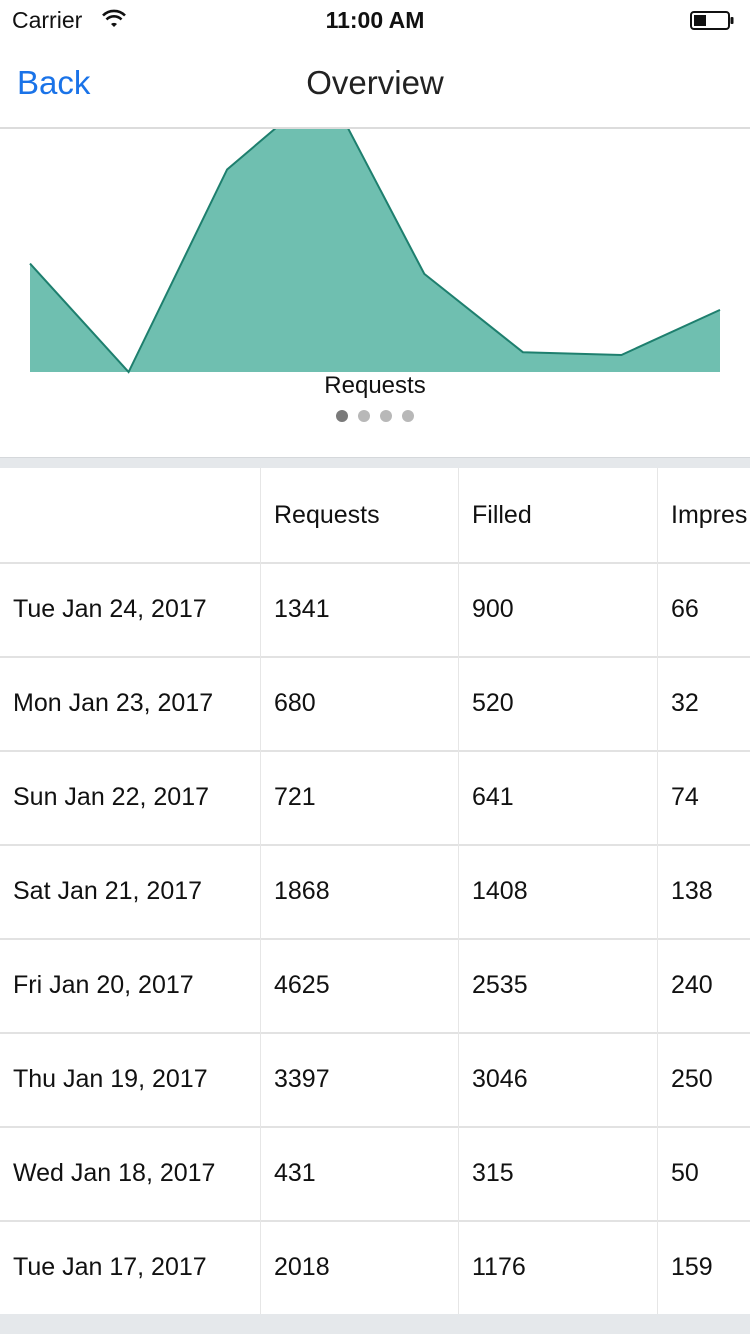 Image resolution: width=750 pixels, height=1334 pixels. Describe the element at coordinates (130, 797) in the screenshot. I see `table-cell: Sun Jan 22, 2017` at that location.